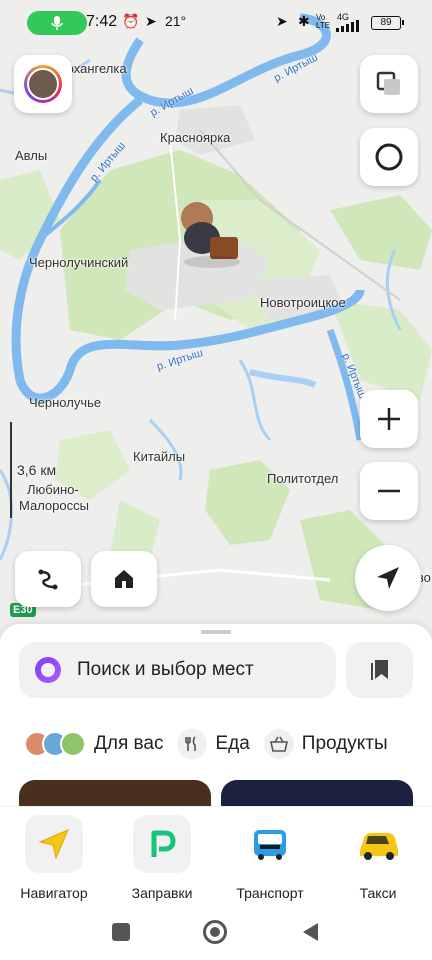  I want to click on app-label: Навигатор, so click(54, 893).